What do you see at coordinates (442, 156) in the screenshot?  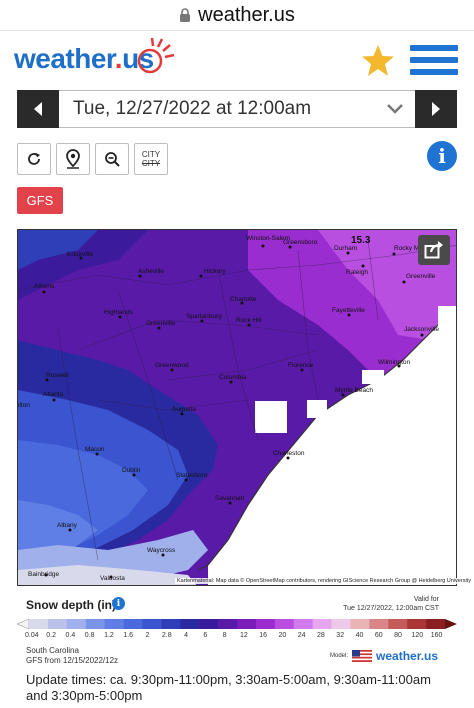 I see `info-icon: i` at bounding box center [442, 156].